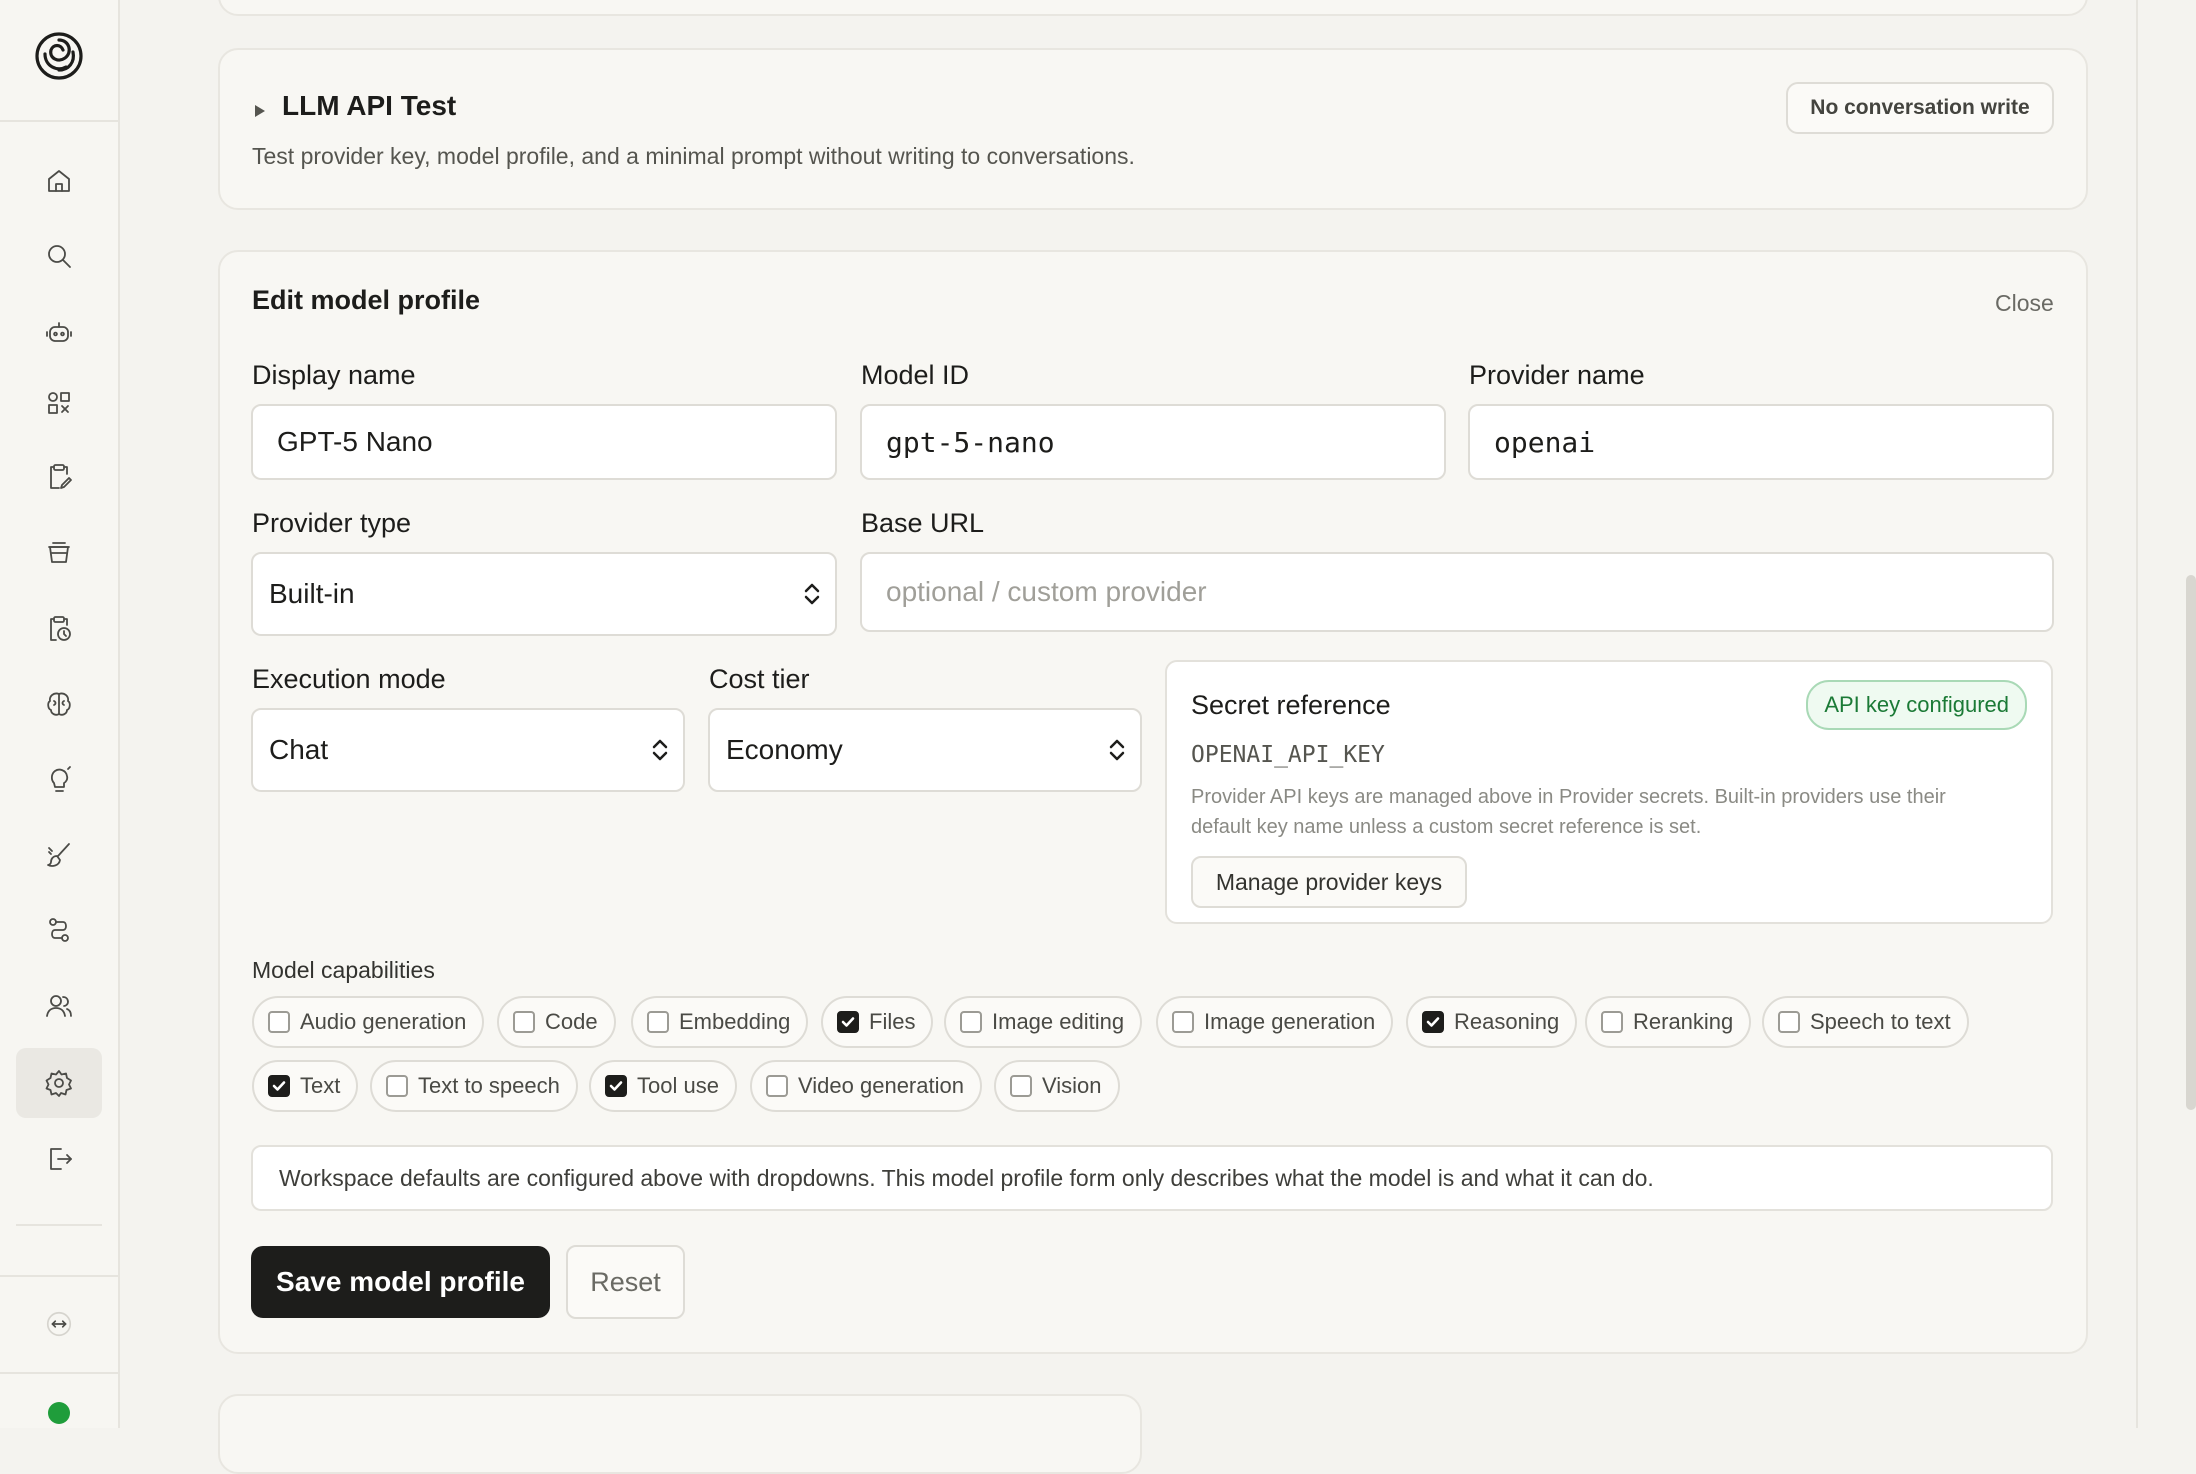 The height and width of the screenshot is (1474, 2196). I want to click on expand-sidebar-button, so click(59, 1324).